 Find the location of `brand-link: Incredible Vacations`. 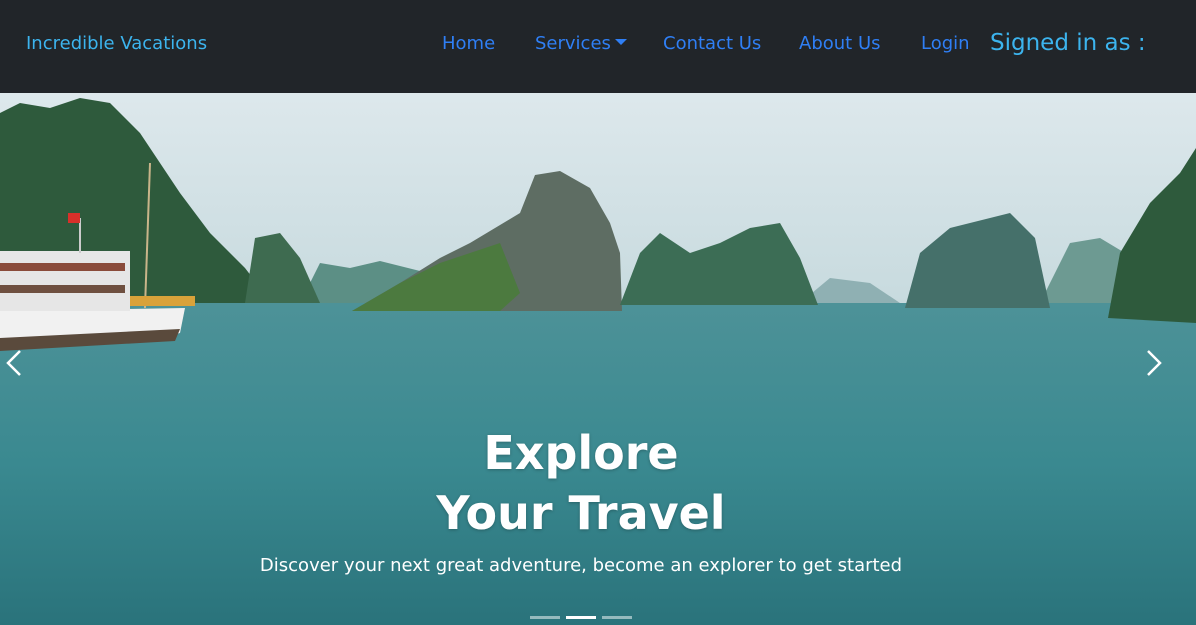

brand-link: Incredible Vacations is located at coordinates (116, 43).